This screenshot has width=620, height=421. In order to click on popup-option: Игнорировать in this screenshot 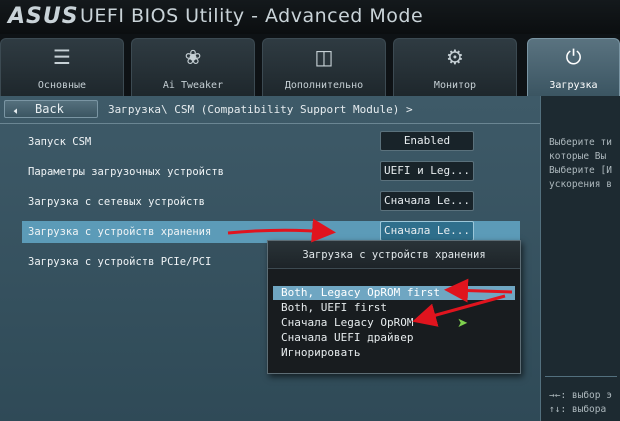, I will do `click(394, 353)`.